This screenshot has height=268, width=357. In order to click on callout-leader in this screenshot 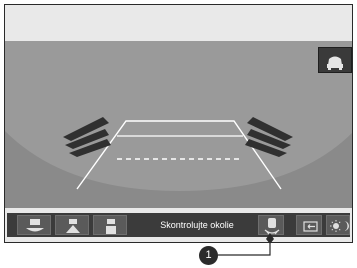, I will do `click(246, 244)`.